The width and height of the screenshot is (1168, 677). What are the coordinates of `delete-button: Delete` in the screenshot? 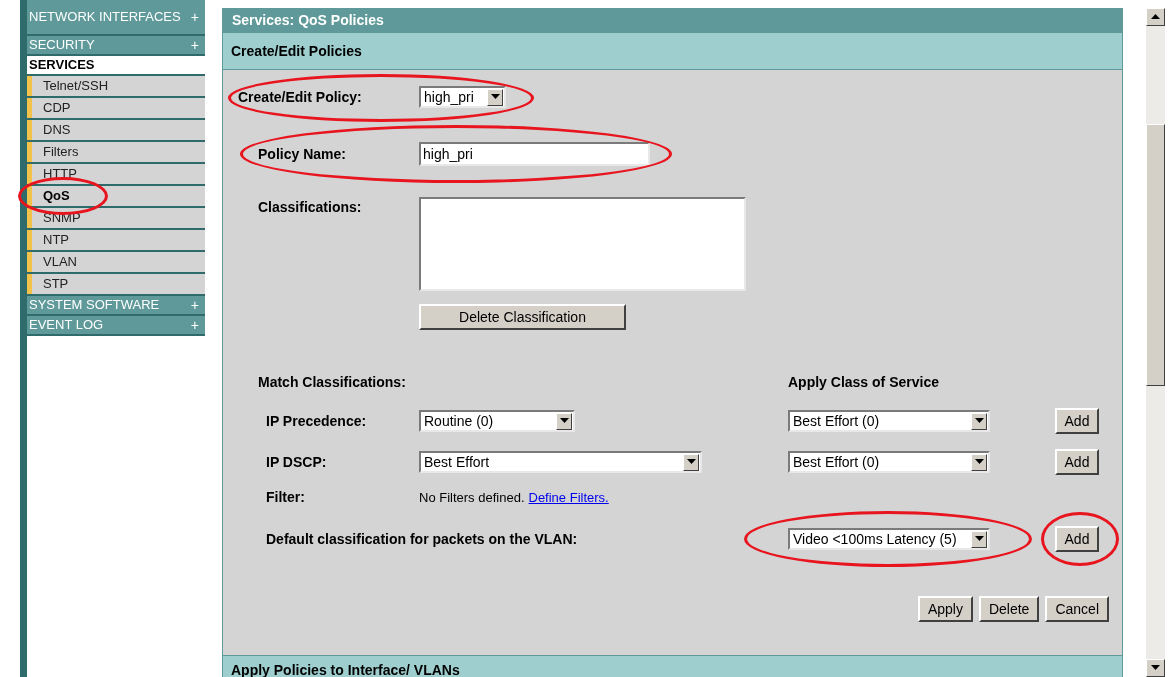 It's located at (1009, 609).